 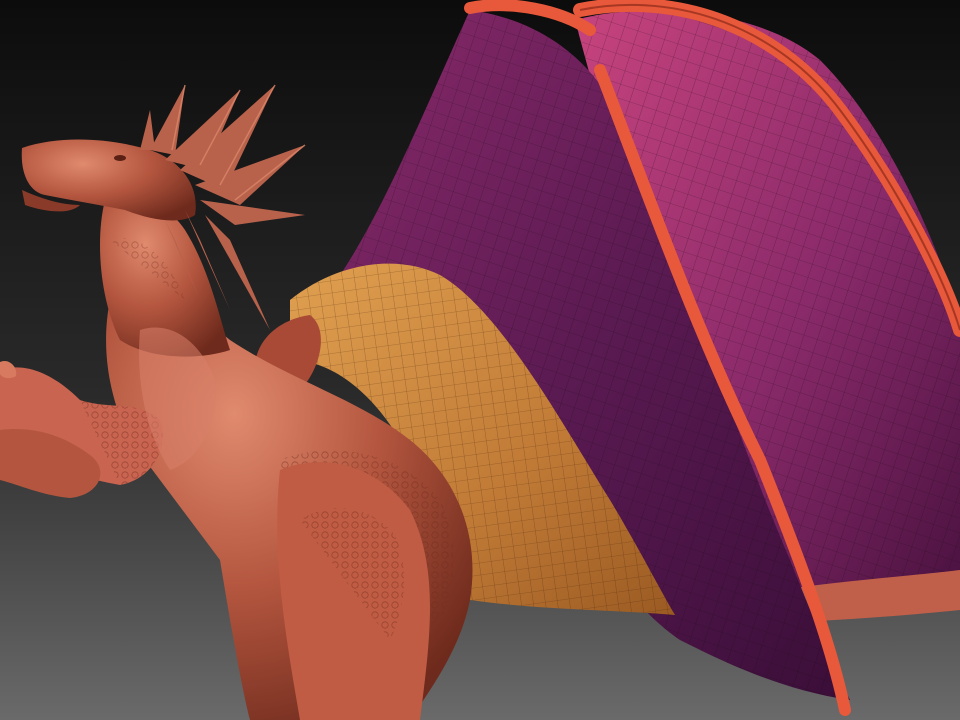 I want to click on dragon-eye, so click(x=120, y=158).